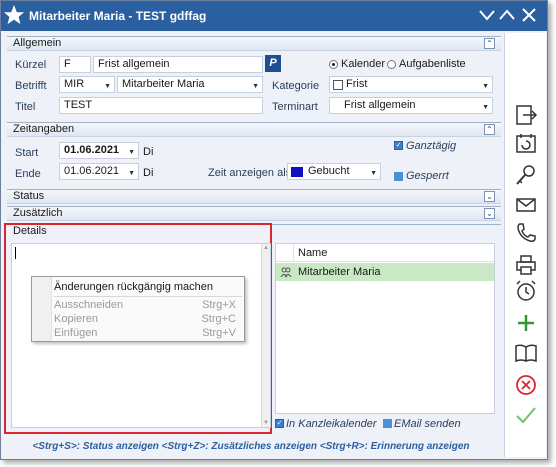 The height and width of the screenshot is (467, 556). I want to click on terminart-select: Frist allgemein, so click(411, 105).